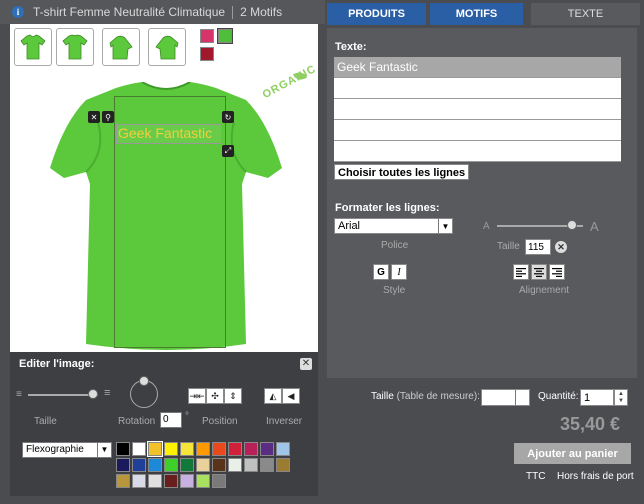  What do you see at coordinates (438, 396) in the screenshot?
I see `size-chart-link: (Table de mesure):` at bounding box center [438, 396].